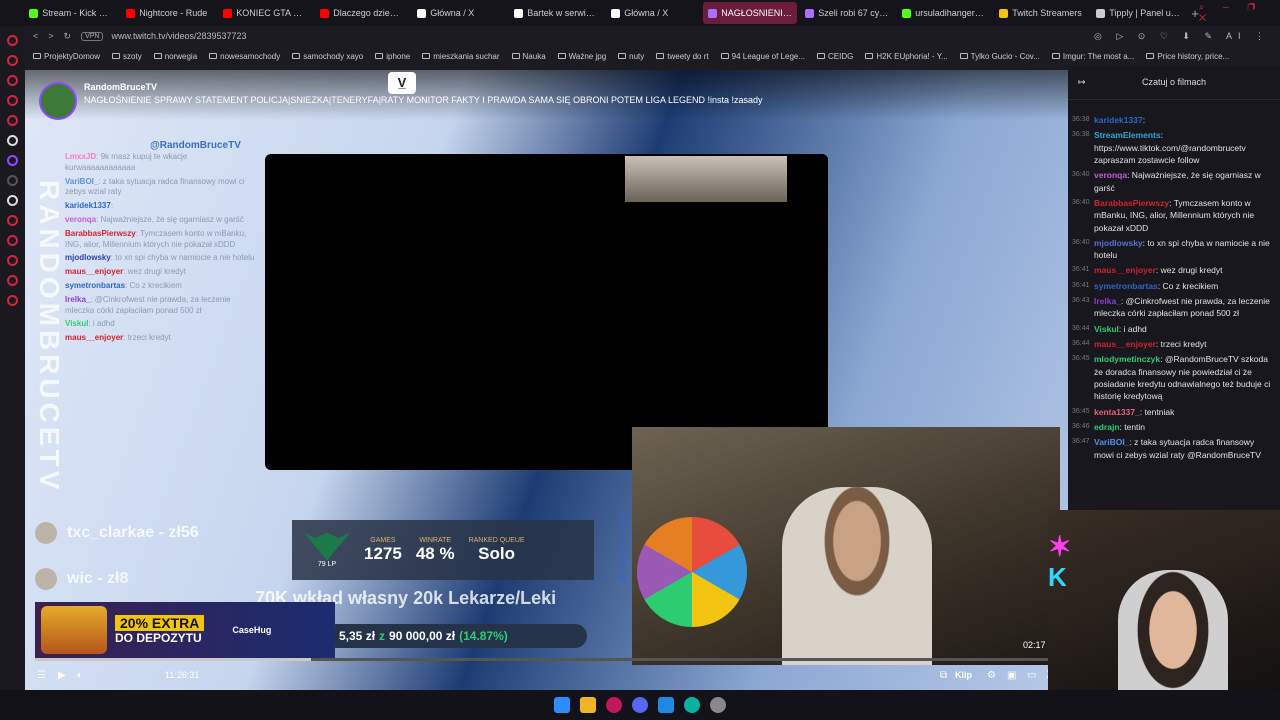 The width and height of the screenshot is (1280, 720). What do you see at coordinates (12, 100) in the screenshot?
I see `instagram-icon` at bounding box center [12, 100].